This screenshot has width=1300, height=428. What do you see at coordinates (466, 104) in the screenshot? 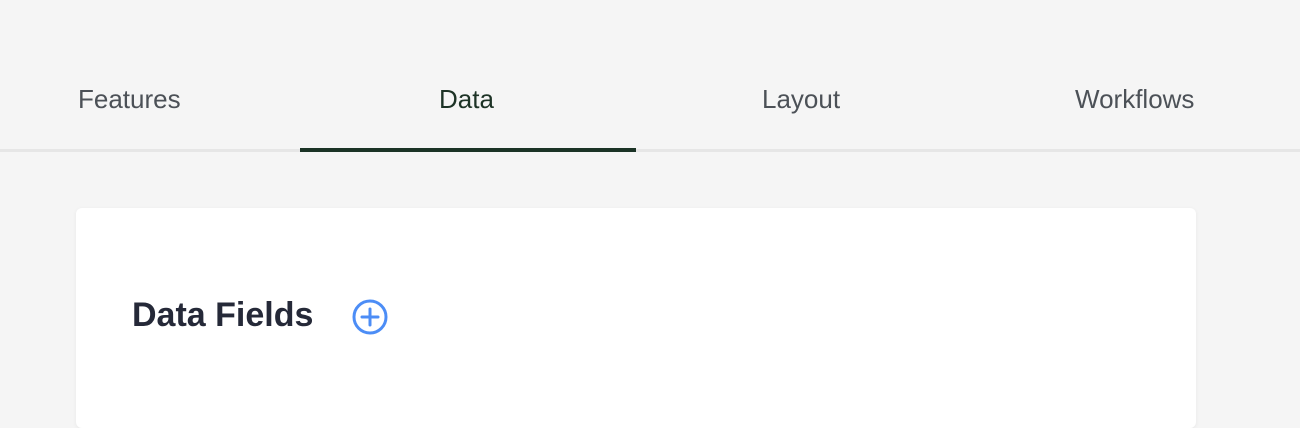
I see `tab-data: Data` at bounding box center [466, 104].